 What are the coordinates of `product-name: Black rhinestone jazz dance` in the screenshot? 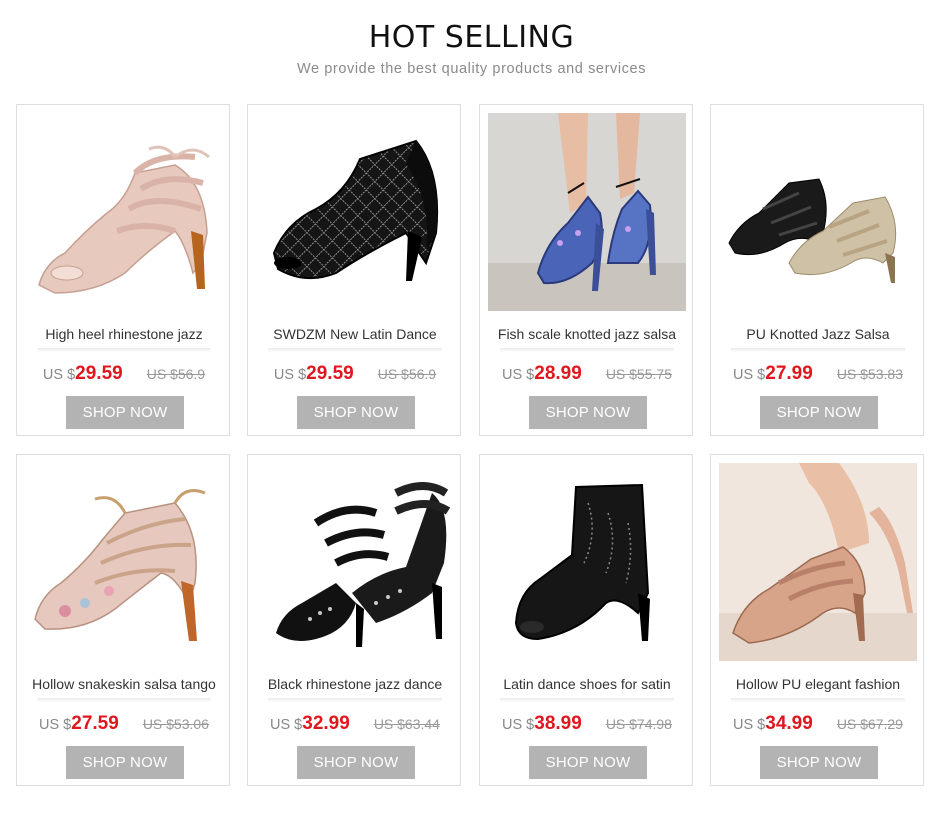 It's located at (355, 686).